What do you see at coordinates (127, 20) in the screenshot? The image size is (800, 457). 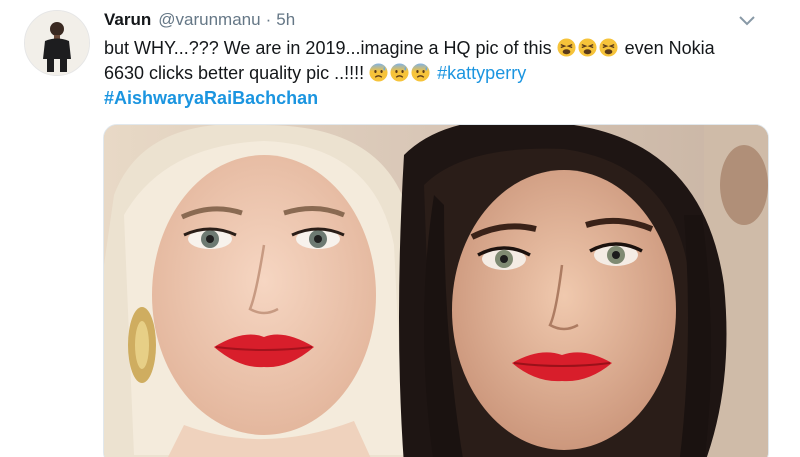 I see `display-name: Varun` at bounding box center [127, 20].